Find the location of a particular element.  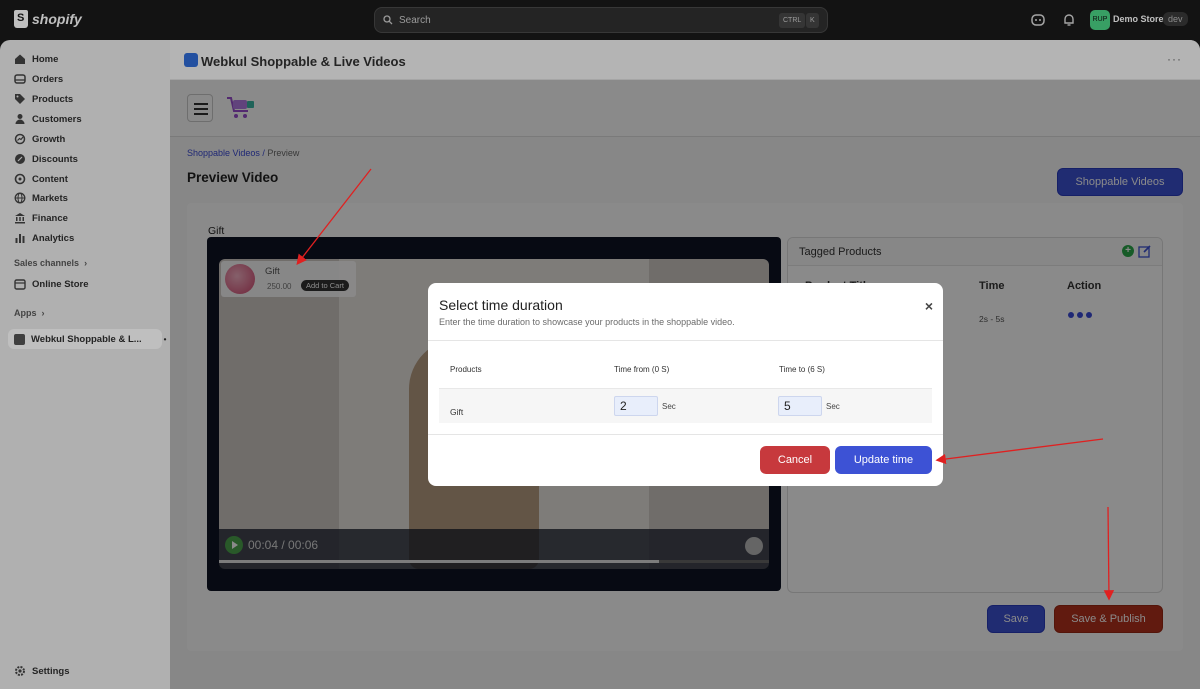

cancel-button: Cancel is located at coordinates (795, 460).